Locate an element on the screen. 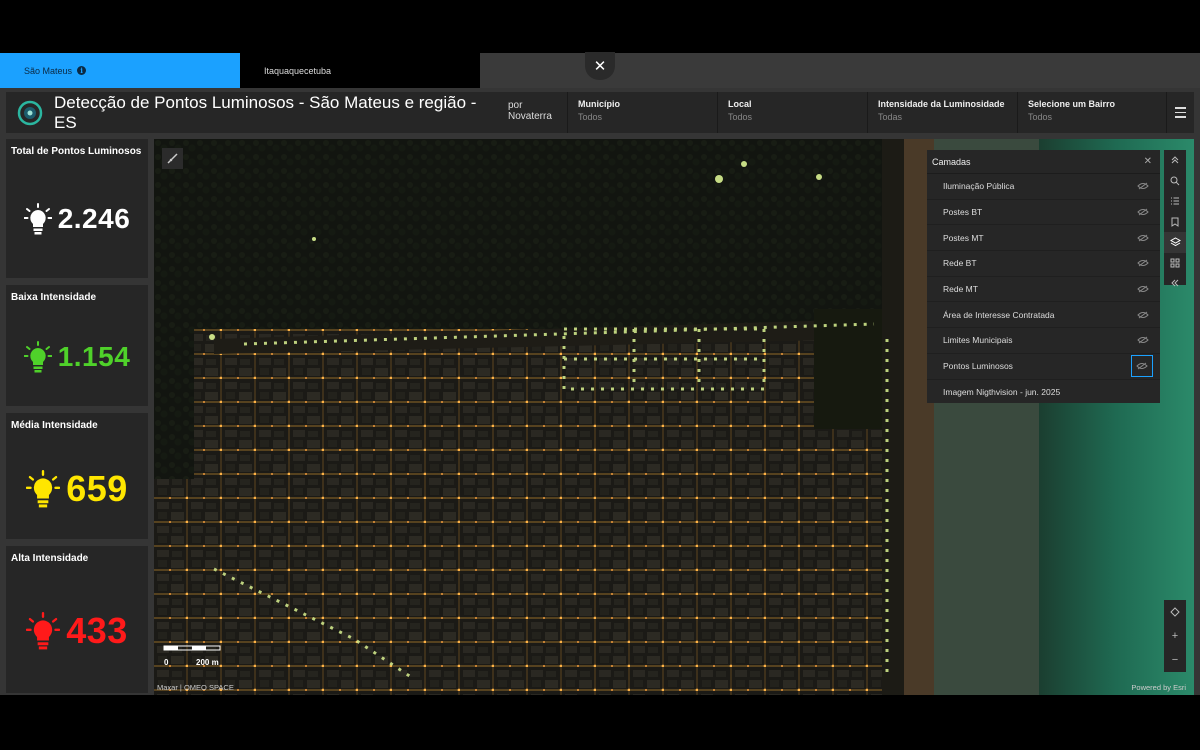 This screenshot has height=750, width=1200. layer-row: Pontos Luminosos is located at coordinates (1043, 367).